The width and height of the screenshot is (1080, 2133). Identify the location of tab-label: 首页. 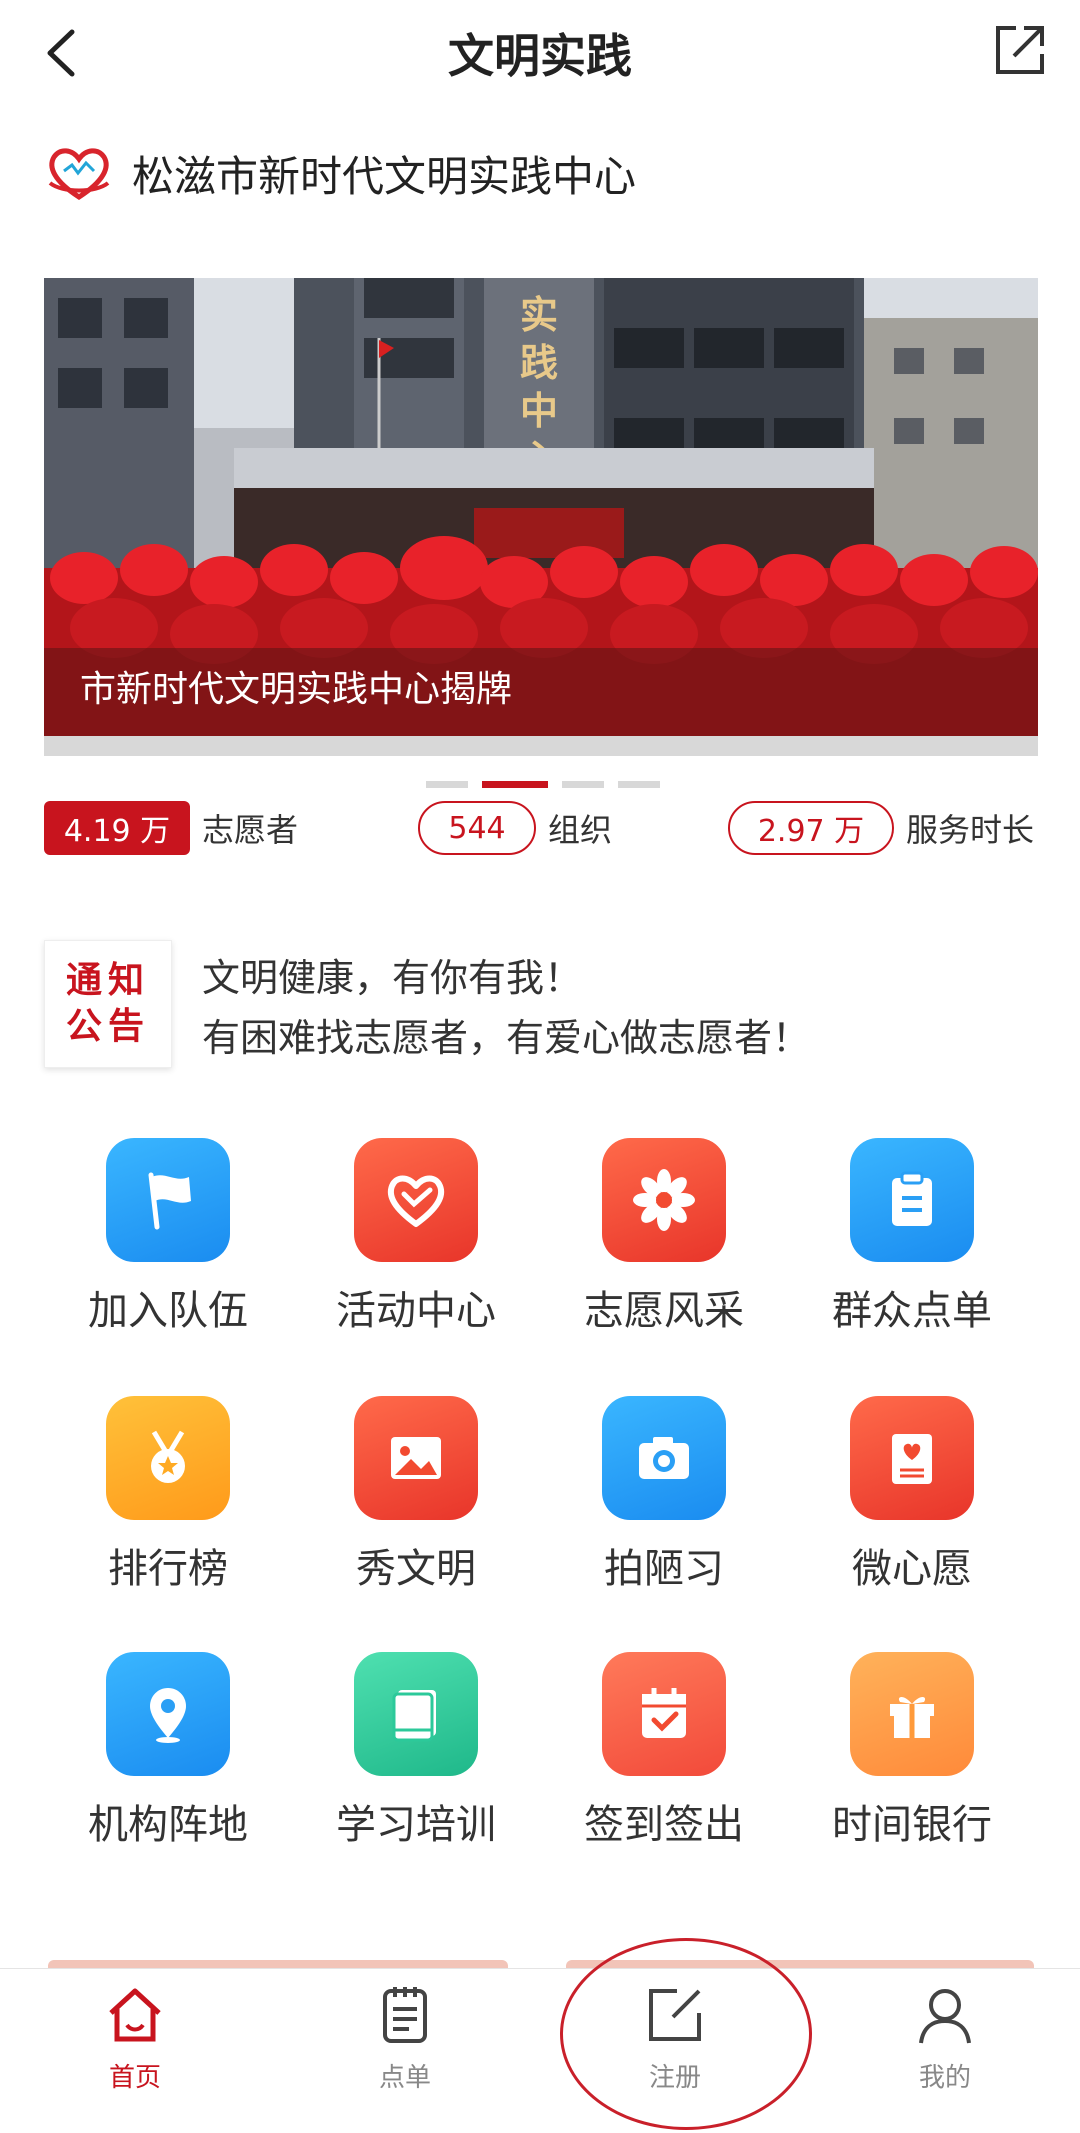
(134, 2078).